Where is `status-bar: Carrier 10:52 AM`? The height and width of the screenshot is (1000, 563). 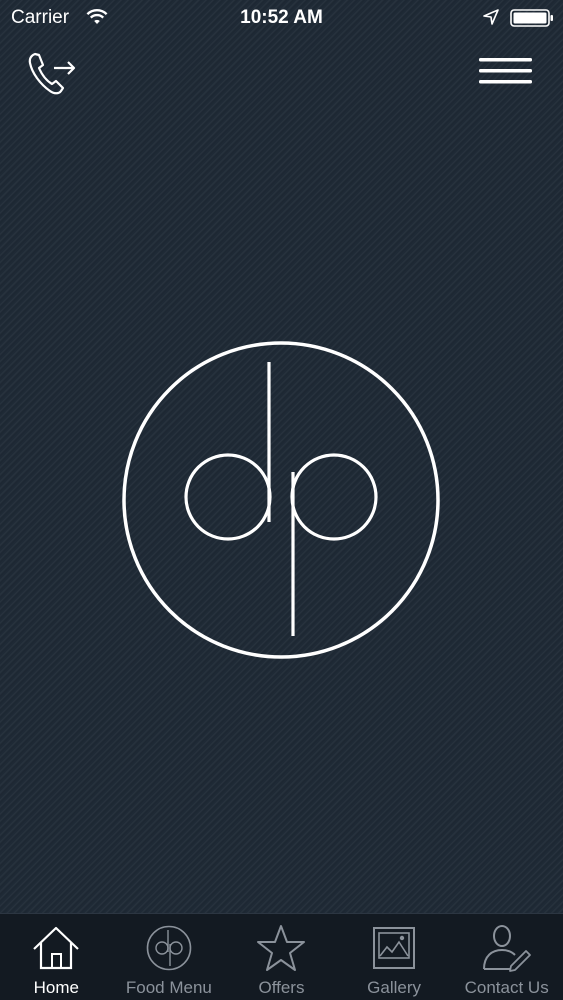
status-bar: Carrier 10:52 AM is located at coordinates (281, 18).